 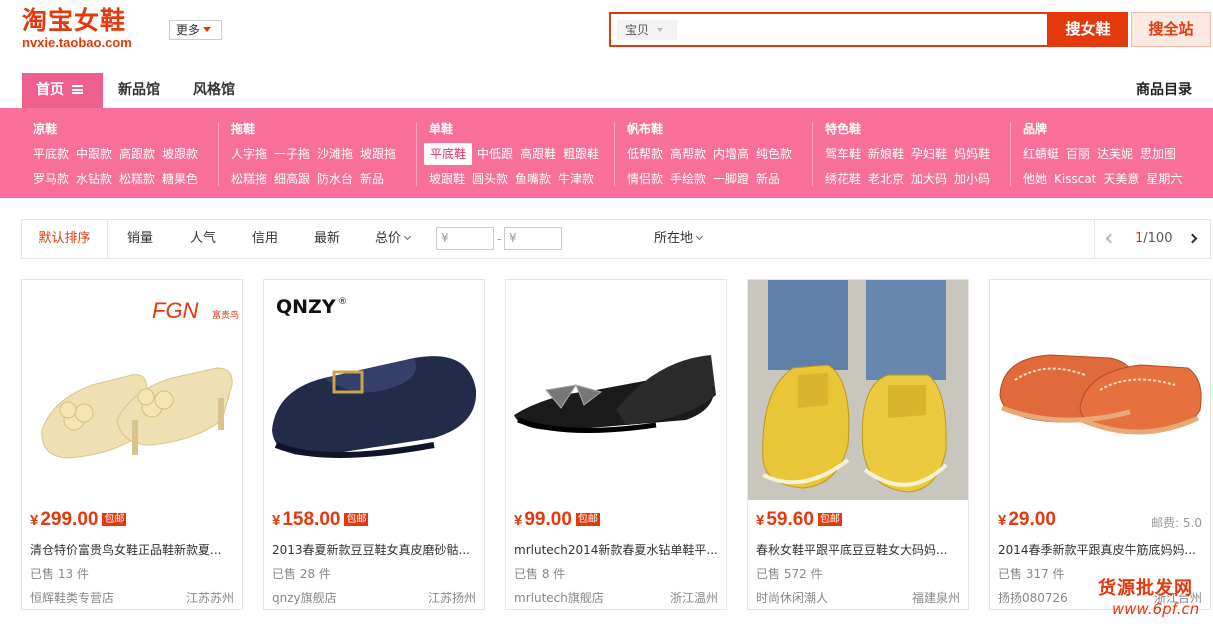 What do you see at coordinates (972, 154) in the screenshot?
I see `category-link: 妈妈鞋` at bounding box center [972, 154].